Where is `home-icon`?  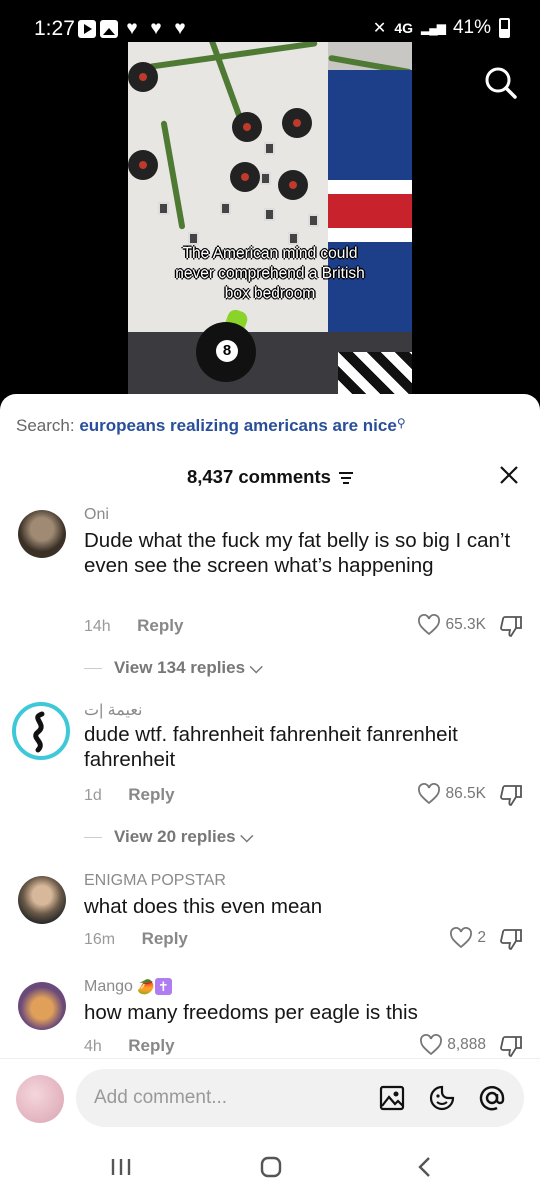 home-icon is located at coordinates (271, 1167).